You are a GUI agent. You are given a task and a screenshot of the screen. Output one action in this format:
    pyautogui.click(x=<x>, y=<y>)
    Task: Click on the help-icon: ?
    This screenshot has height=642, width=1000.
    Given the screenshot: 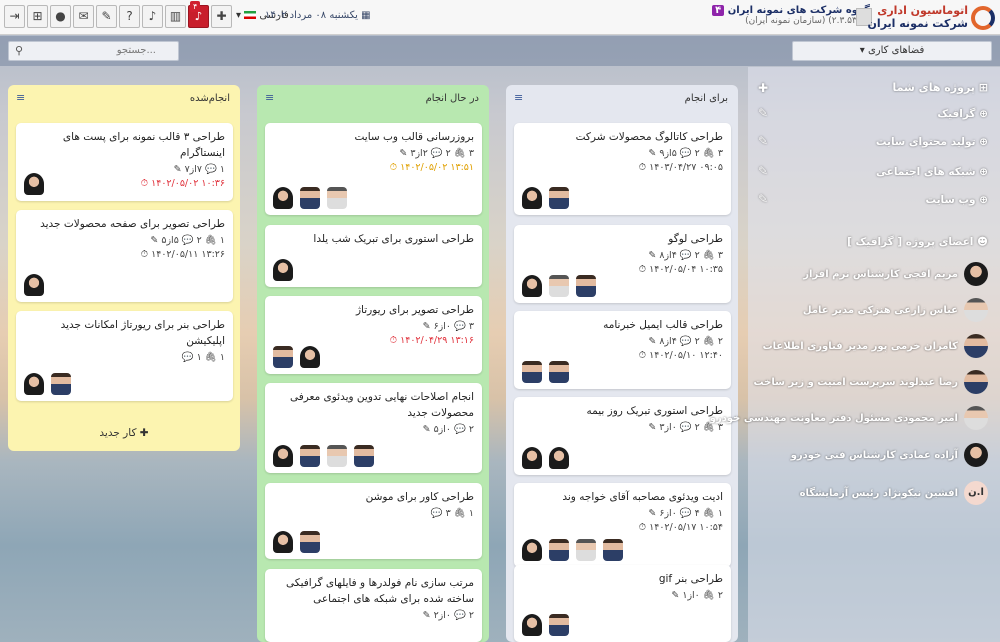 What is the action you would take?
    pyautogui.click(x=129, y=16)
    